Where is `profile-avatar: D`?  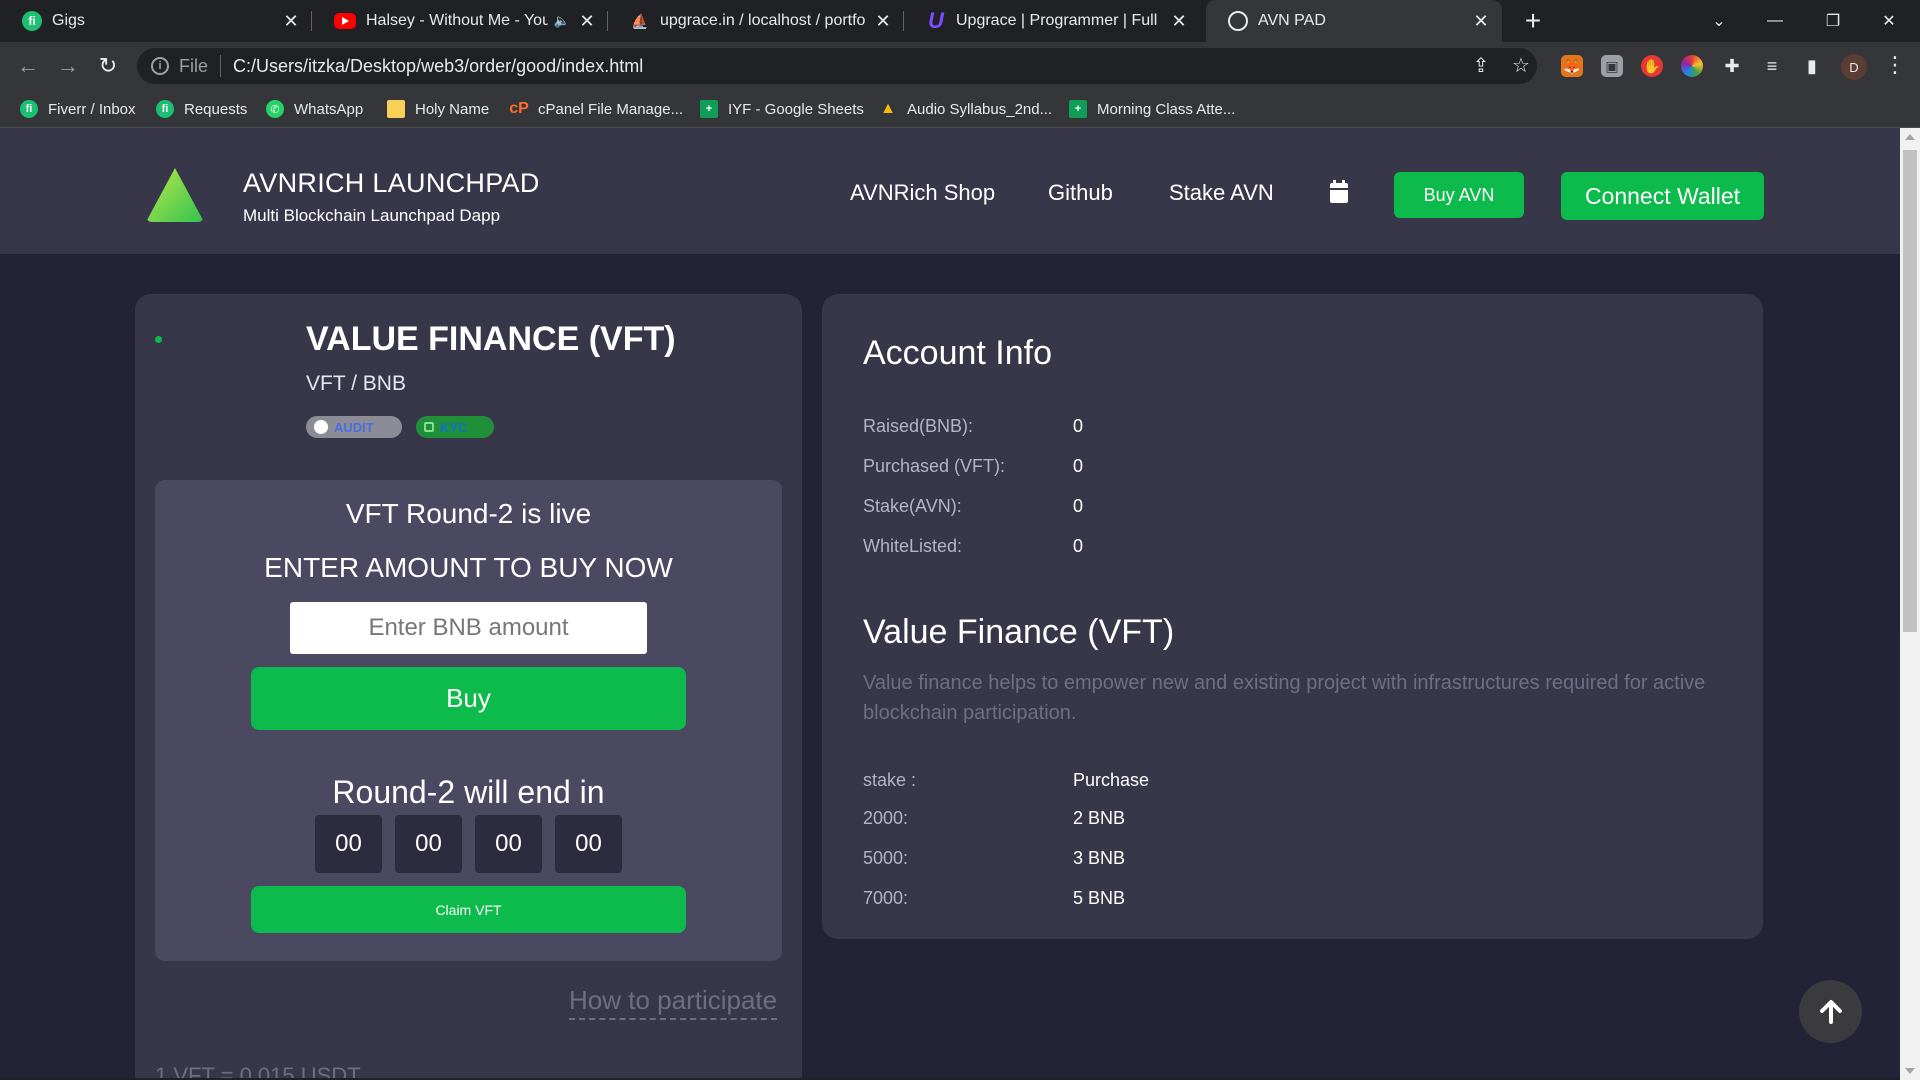 profile-avatar: D is located at coordinates (1854, 67).